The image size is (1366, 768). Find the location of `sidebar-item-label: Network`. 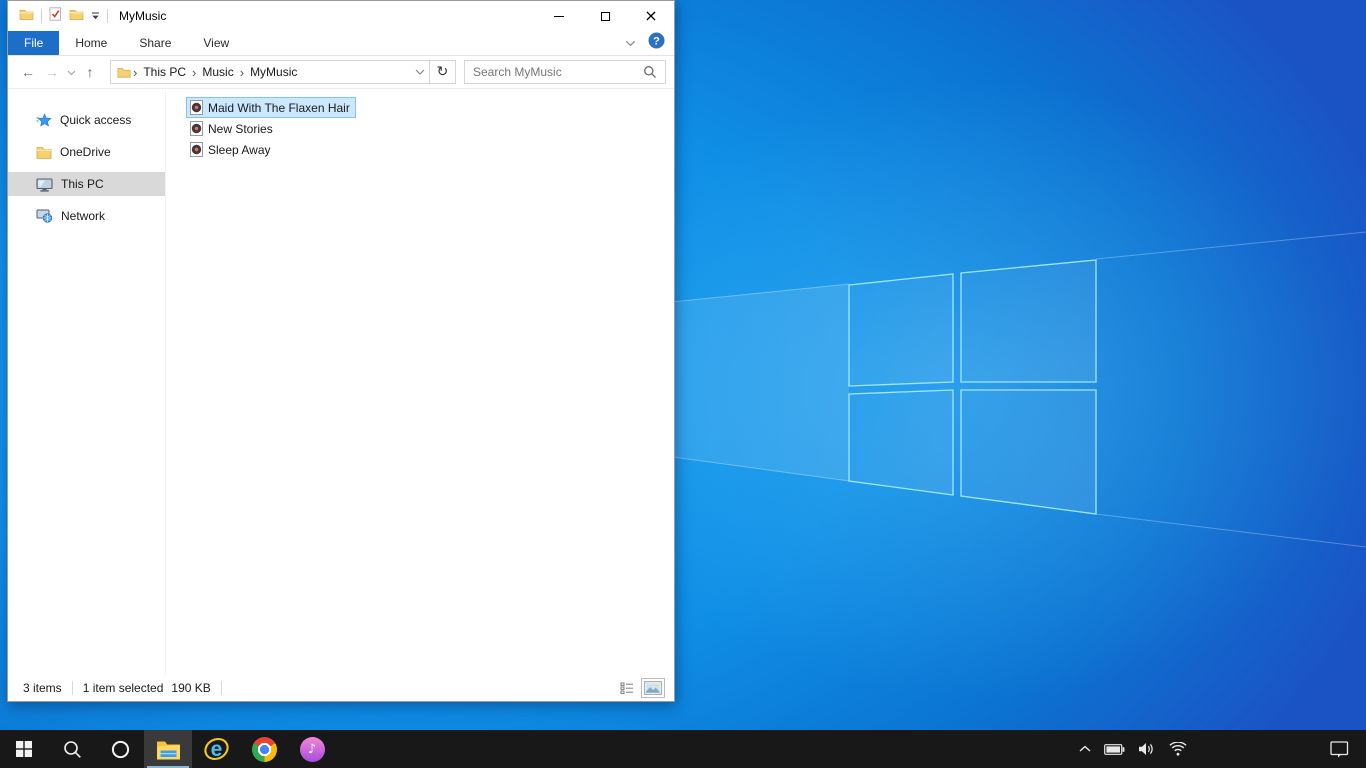

sidebar-item-label: Network is located at coordinates (83, 216).